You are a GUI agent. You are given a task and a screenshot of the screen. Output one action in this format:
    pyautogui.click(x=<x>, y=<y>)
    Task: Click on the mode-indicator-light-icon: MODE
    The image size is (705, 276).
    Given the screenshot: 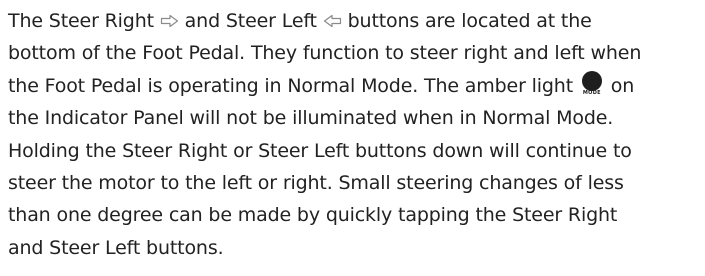 What is the action you would take?
    pyautogui.click(x=592, y=84)
    